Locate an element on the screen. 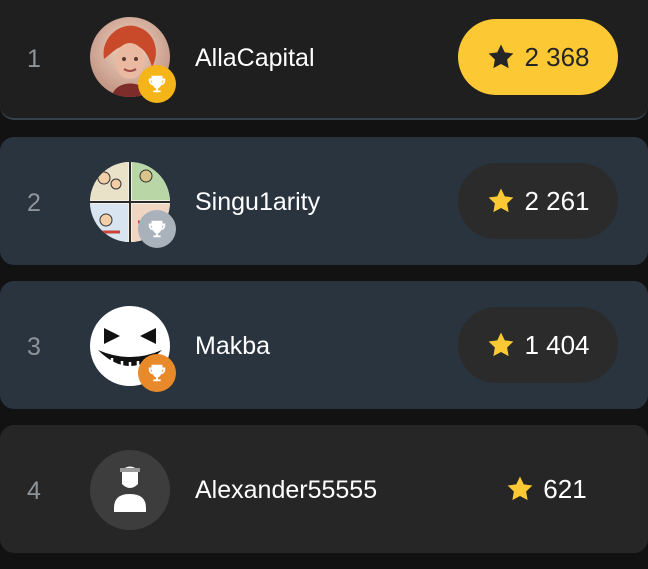  score-pill: 2 261 is located at coordinates (538, 201).